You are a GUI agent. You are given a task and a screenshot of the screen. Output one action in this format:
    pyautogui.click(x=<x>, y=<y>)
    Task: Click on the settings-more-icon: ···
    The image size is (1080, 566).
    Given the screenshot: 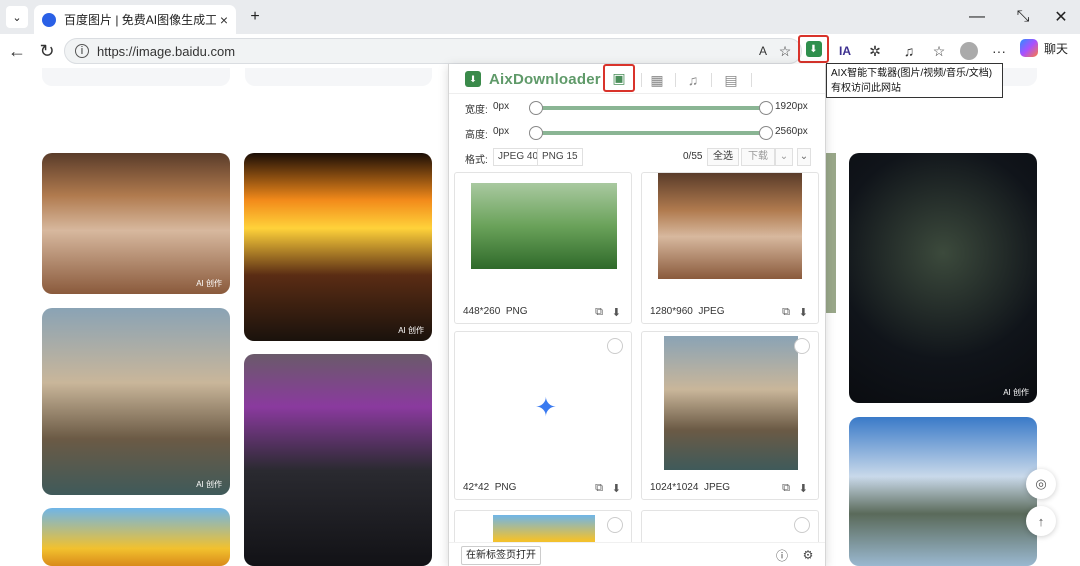 What is the action you would take?
    pyautogui.click(x=999, y=51)
    